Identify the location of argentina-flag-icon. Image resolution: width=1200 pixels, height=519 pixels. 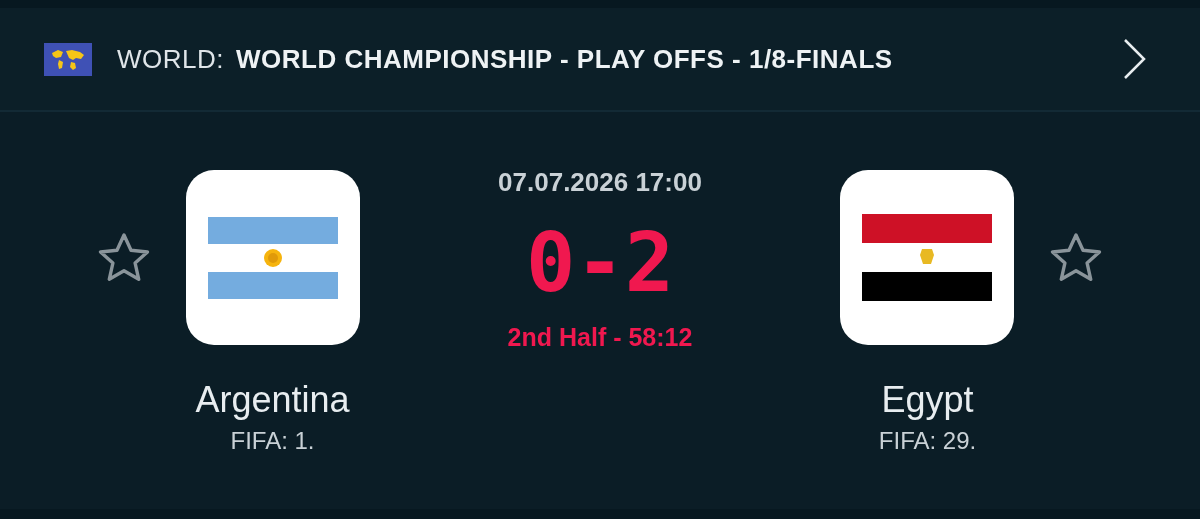
(273, 257).